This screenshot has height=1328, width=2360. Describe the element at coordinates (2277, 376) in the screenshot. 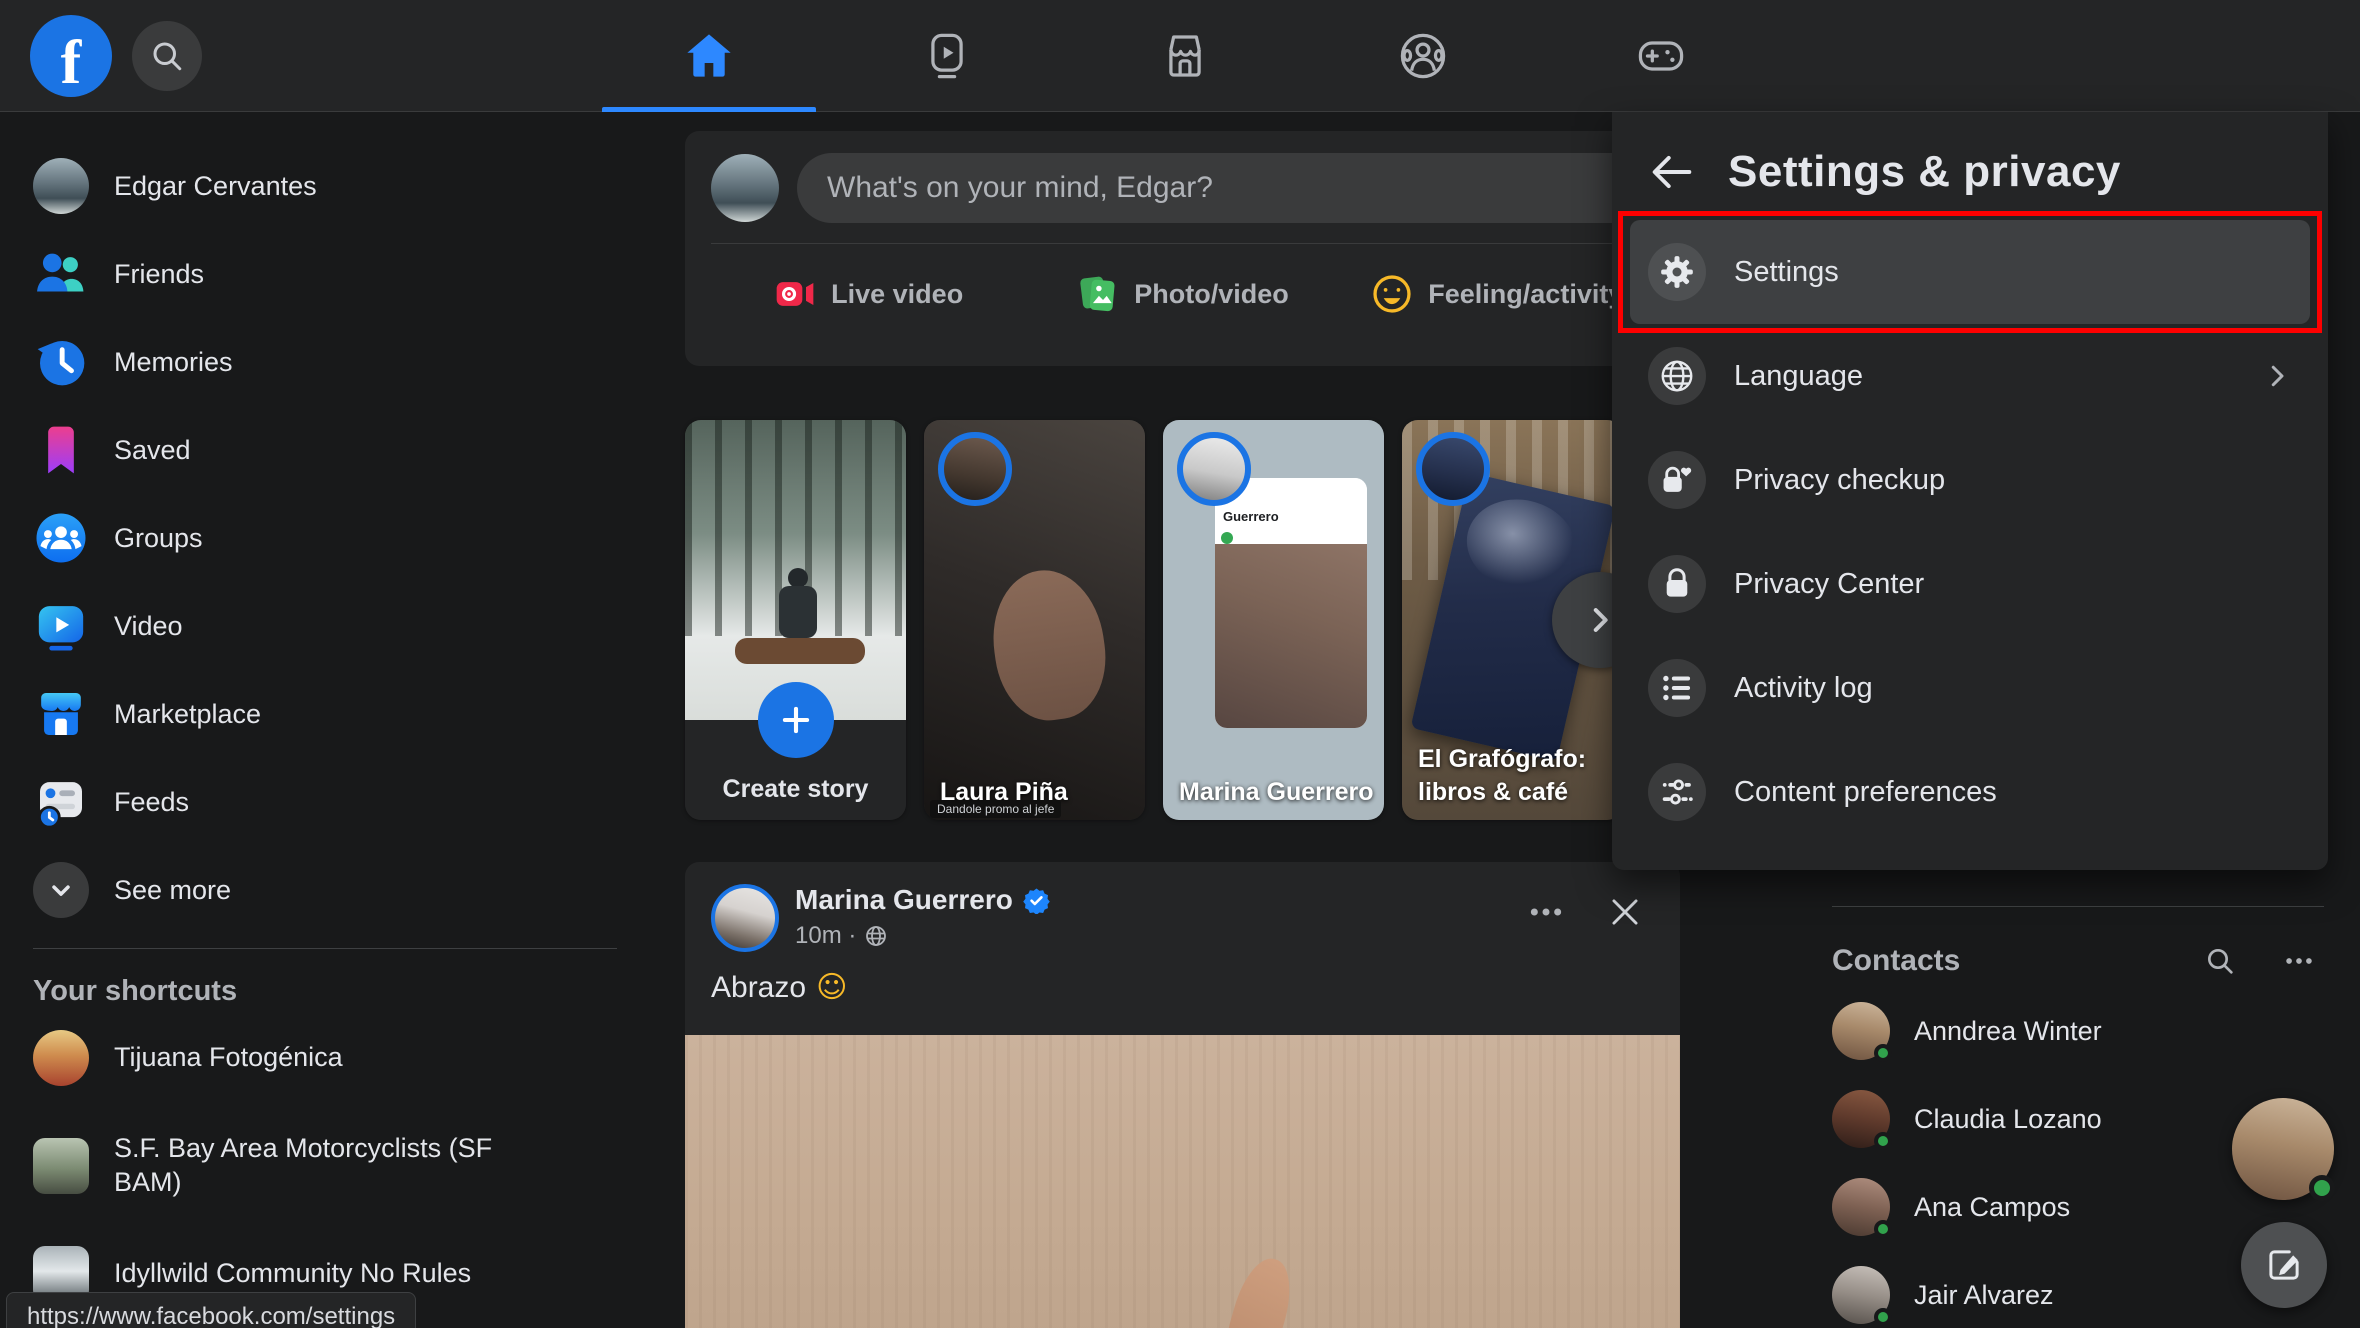

I see `chevron-right-icon` at that location.